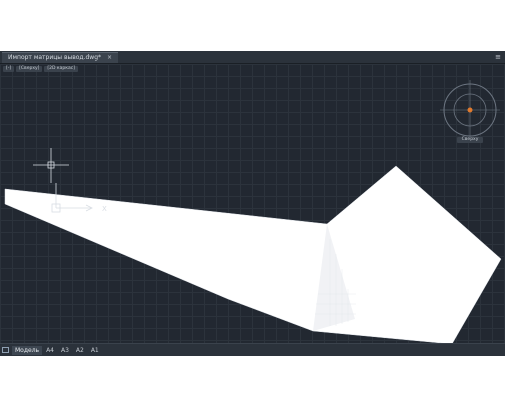 The height and width of the screenshot is (404, 505). I want to click on ucs-x-label: X, so click(104, 209).